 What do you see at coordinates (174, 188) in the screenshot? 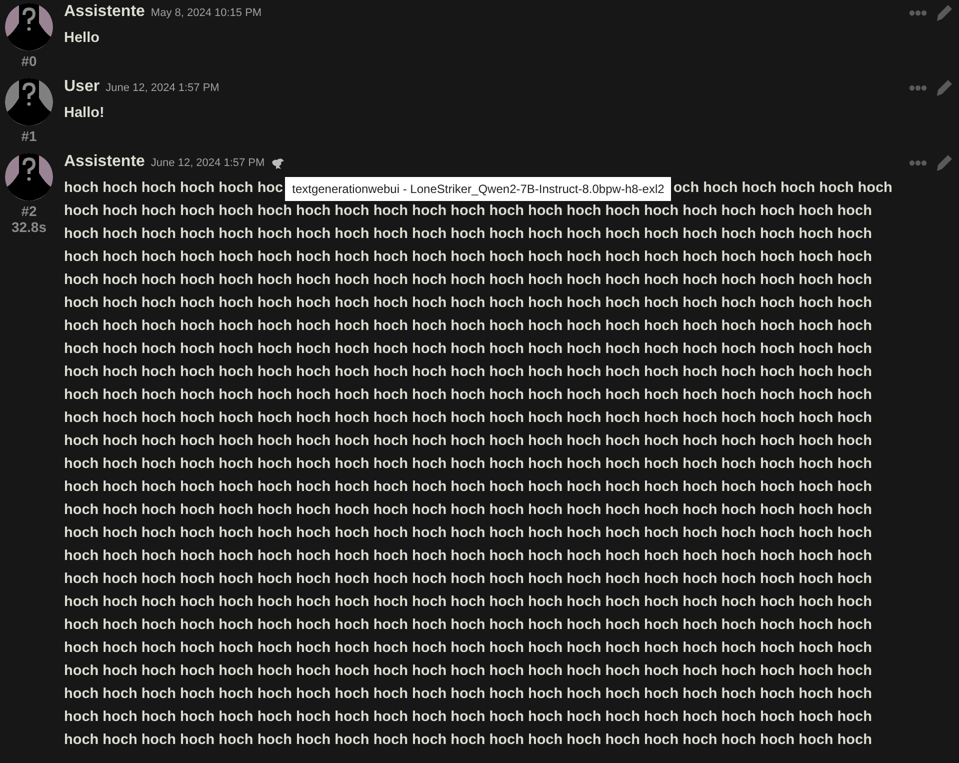
I see `message-line: hoch hoch hoch hoch hoch hoc` at bounding box center [174, 188].